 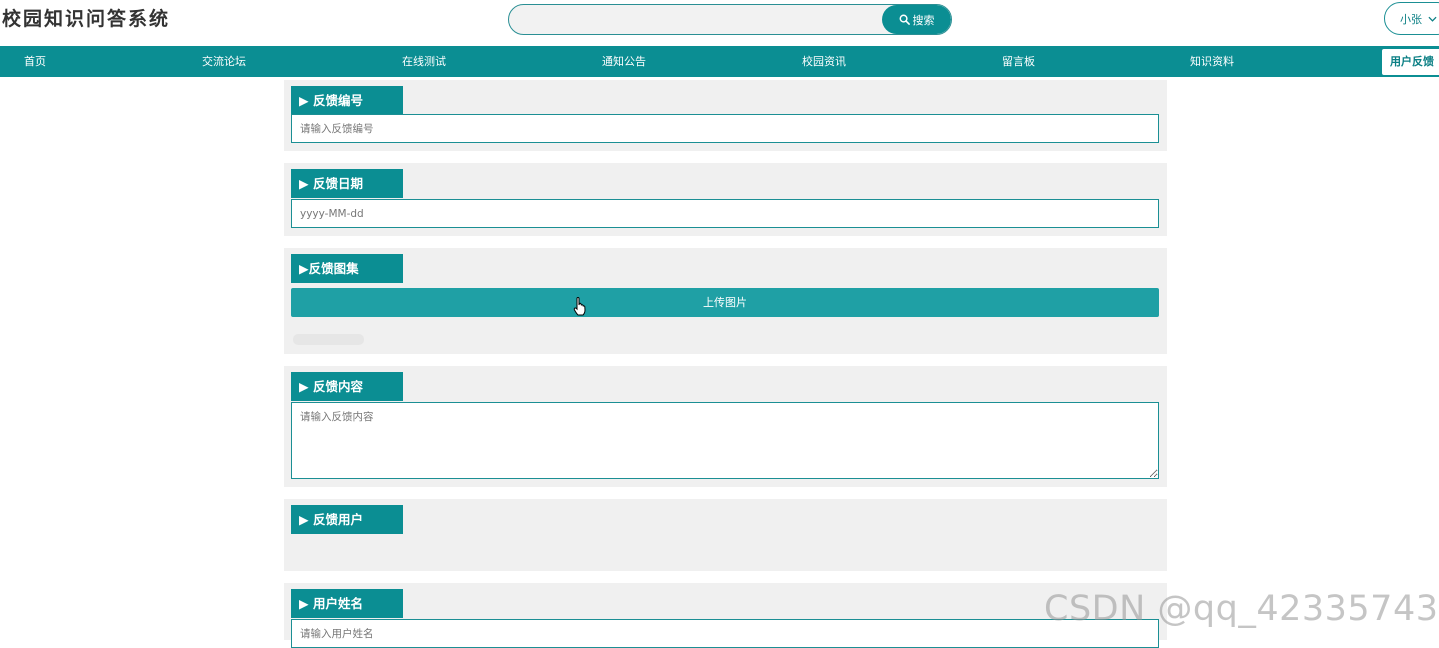 What do you see at coordinates (579, 308) in the screenshot?
I see `hand-cursor-icon` at bounding box center [579, 308].